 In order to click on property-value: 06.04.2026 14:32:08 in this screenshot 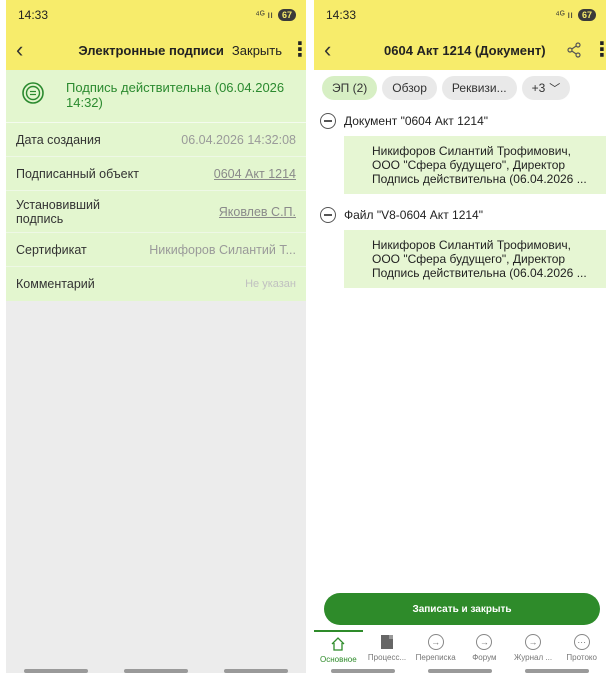, I will do `click(238, 139)`.